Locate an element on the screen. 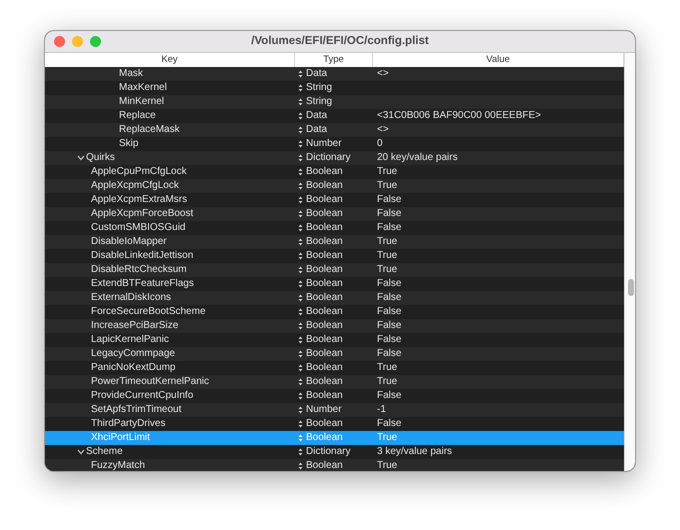 This screenshot has height=530, width=680. table-row: AppleXcpmCfgLock Boolean True is located at coordinates (334, 186).